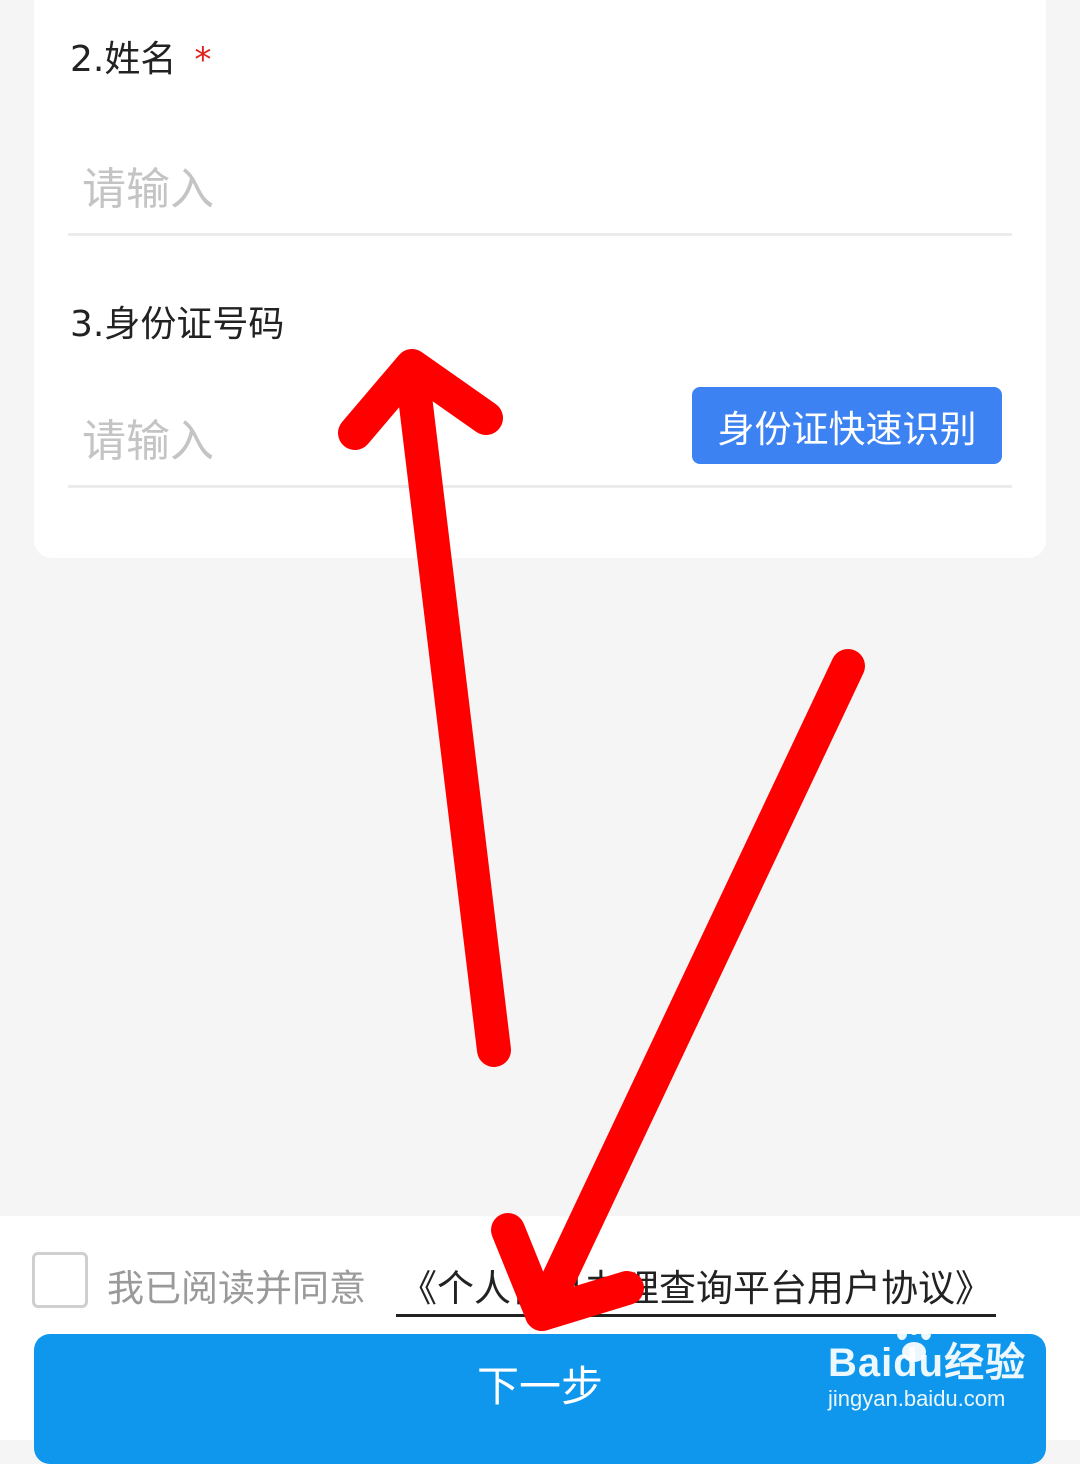  What do you see at coordinates (847, 425) in the screenshot?
I see `id-scan-button: 身份证快速识别` at bounding box center [847, 425].